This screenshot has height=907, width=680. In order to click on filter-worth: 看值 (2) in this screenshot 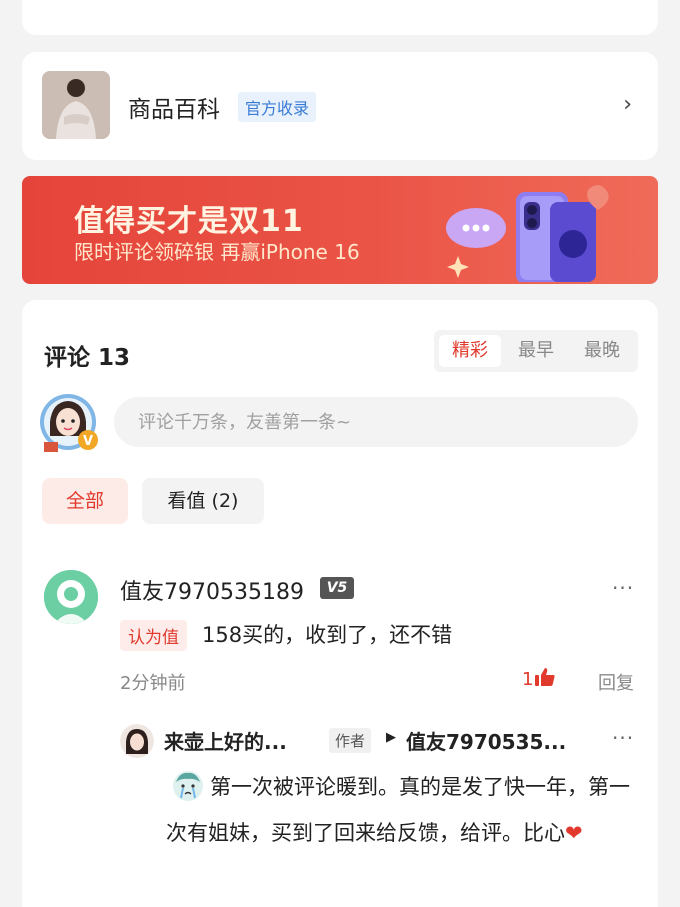, I will do `click(203, 501)`.